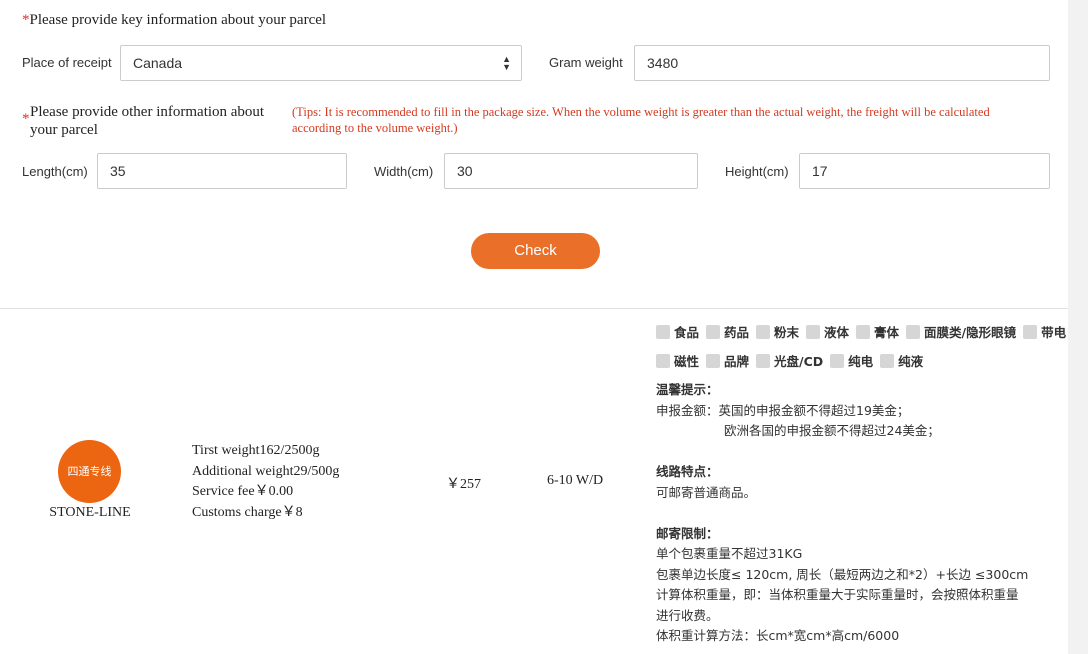  I want to click on route-text: 可邮寄普通商品。, so click(706, 492).